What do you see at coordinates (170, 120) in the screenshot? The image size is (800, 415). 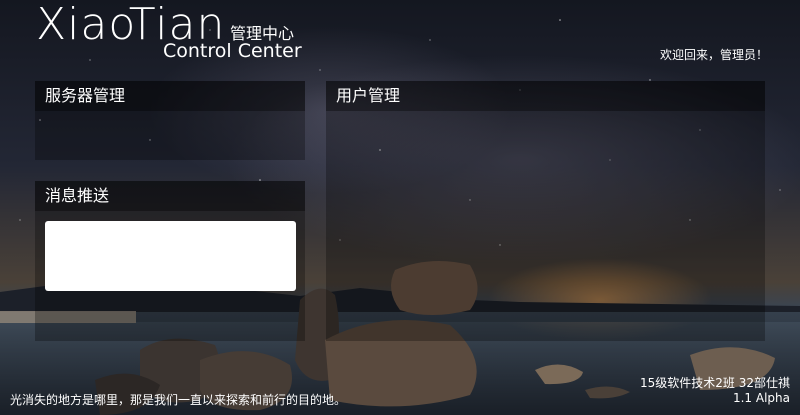 I see `server-management-panel: 服务器管理` at bounding box center [170, 120].